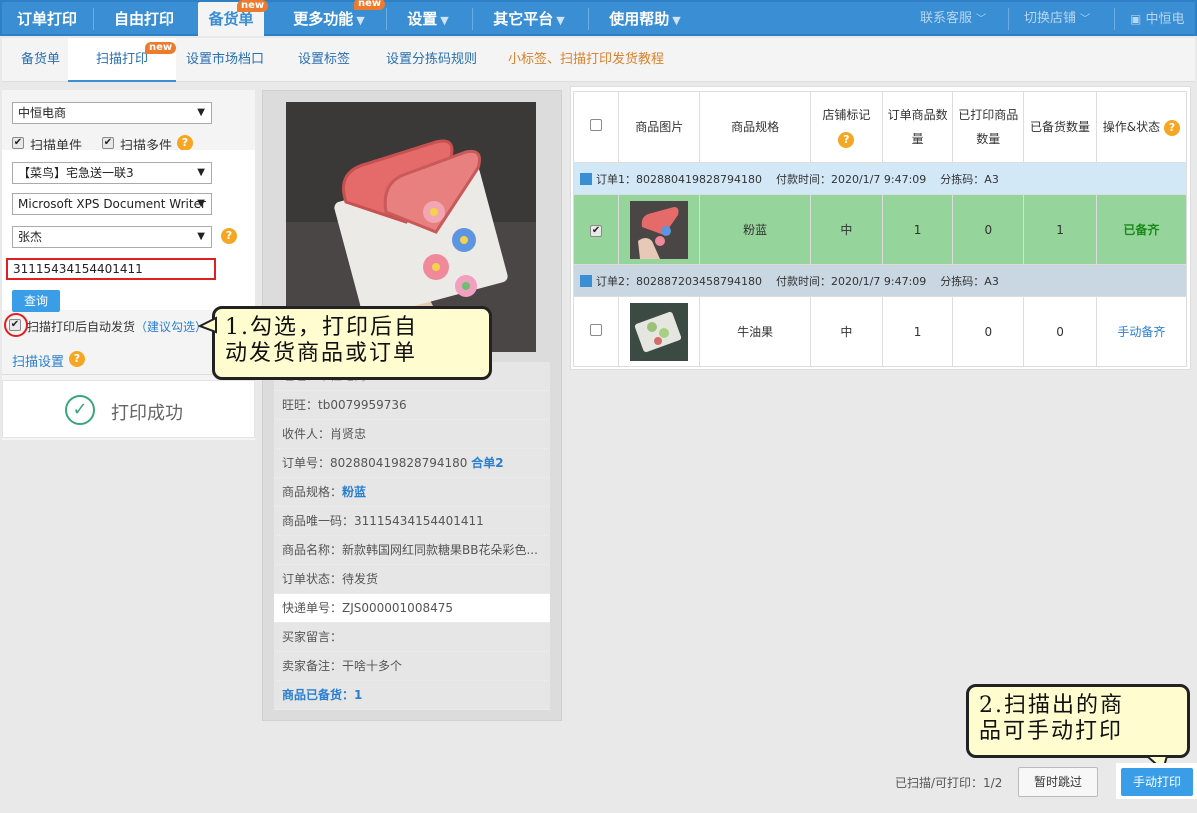  What do you see at coordinates (253, 6) in the screenshot?
I see `new-badge: new` at bounding box center [253, 6].